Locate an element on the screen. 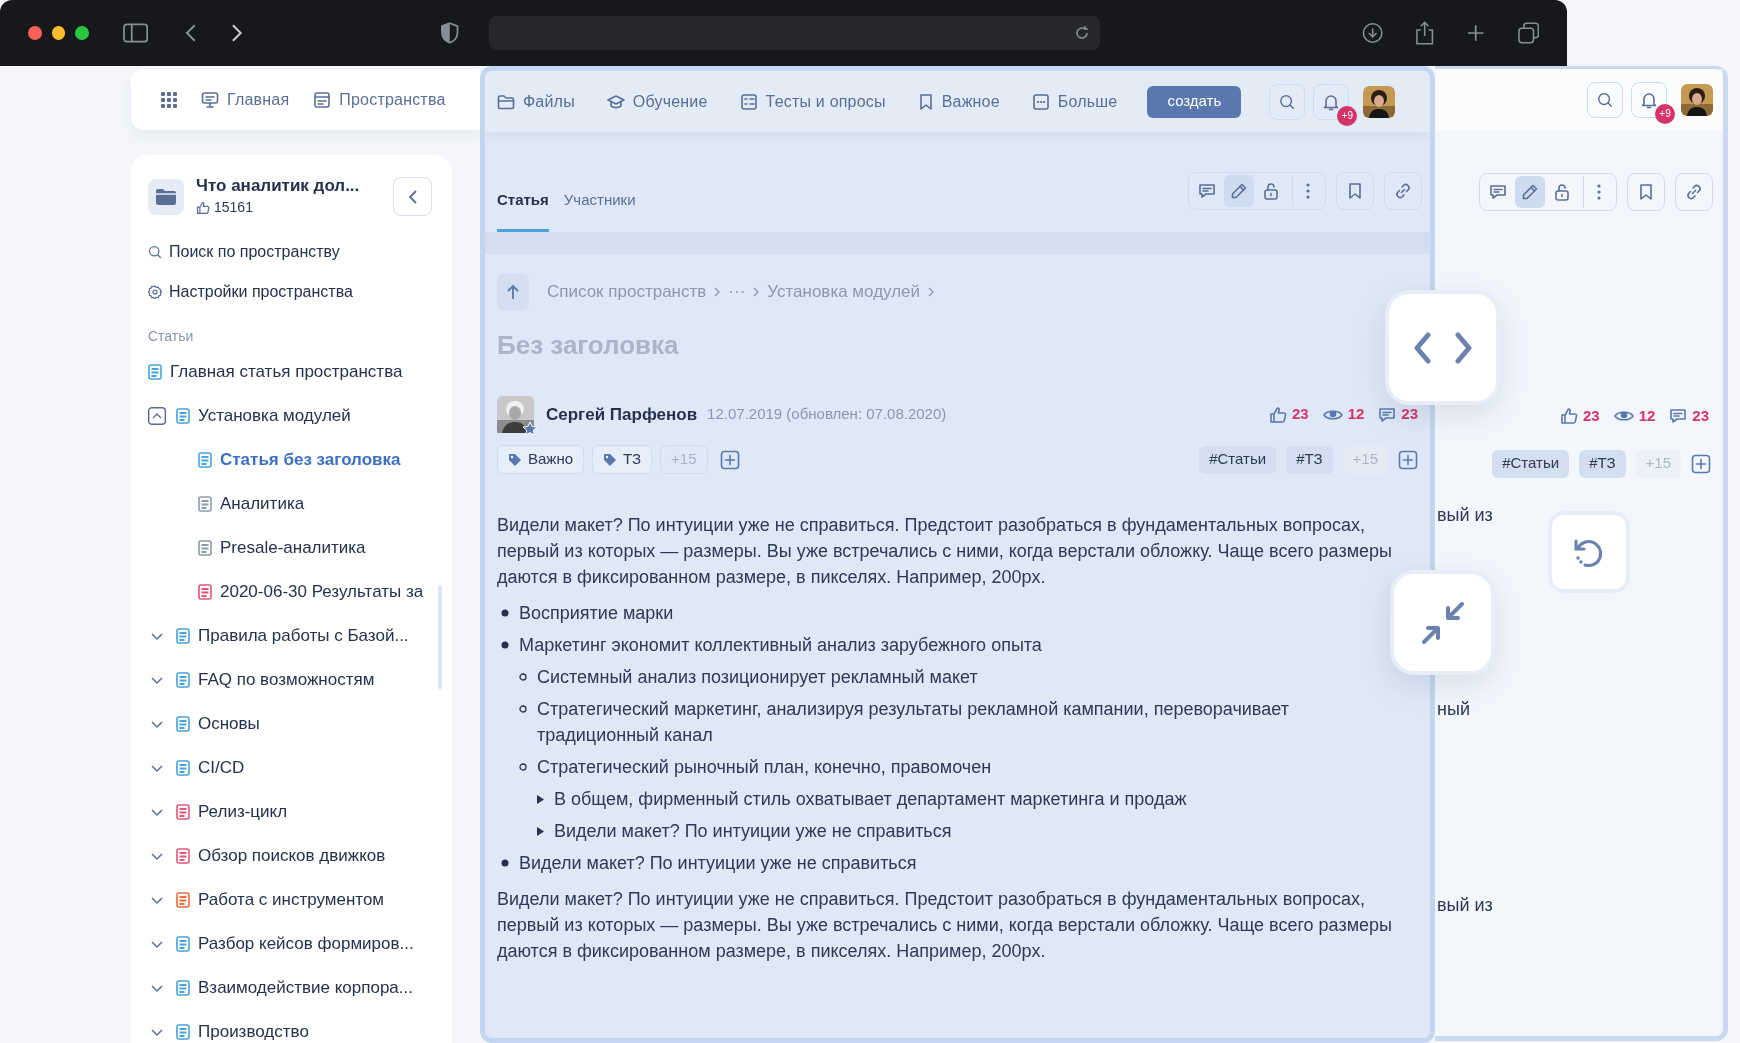  nav-link: Файлы is located at coordinates (536, 101).